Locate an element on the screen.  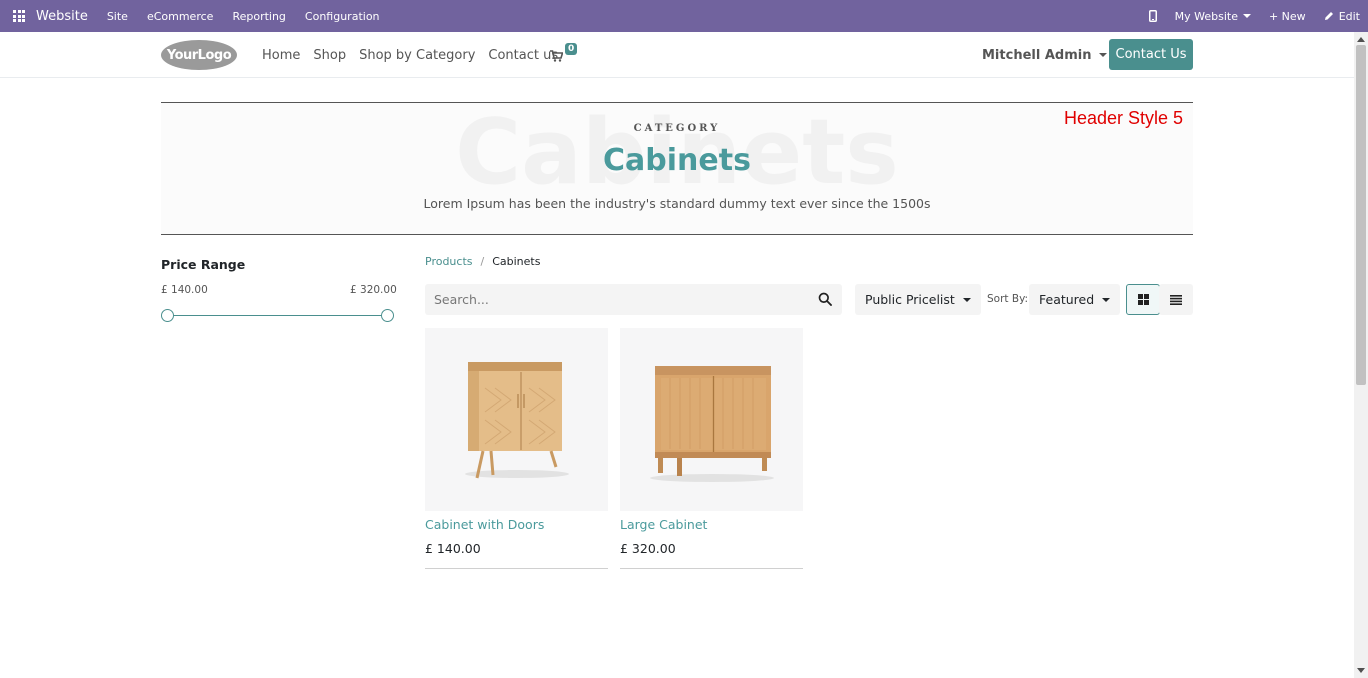
cart-count-badge: 0 is located at coordinates (571, 49).